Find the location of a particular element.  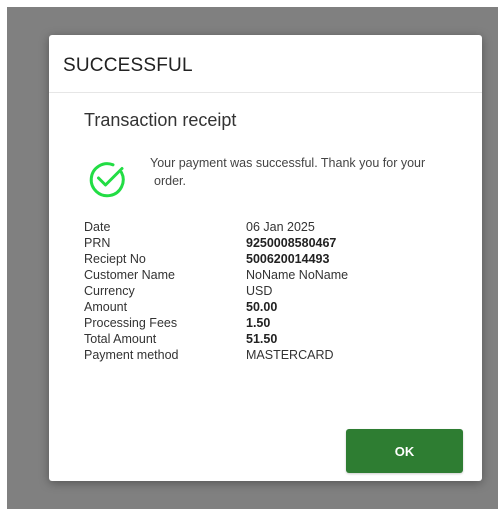

detail-value-amount: 50.00 is located at coordinates (262, 307).